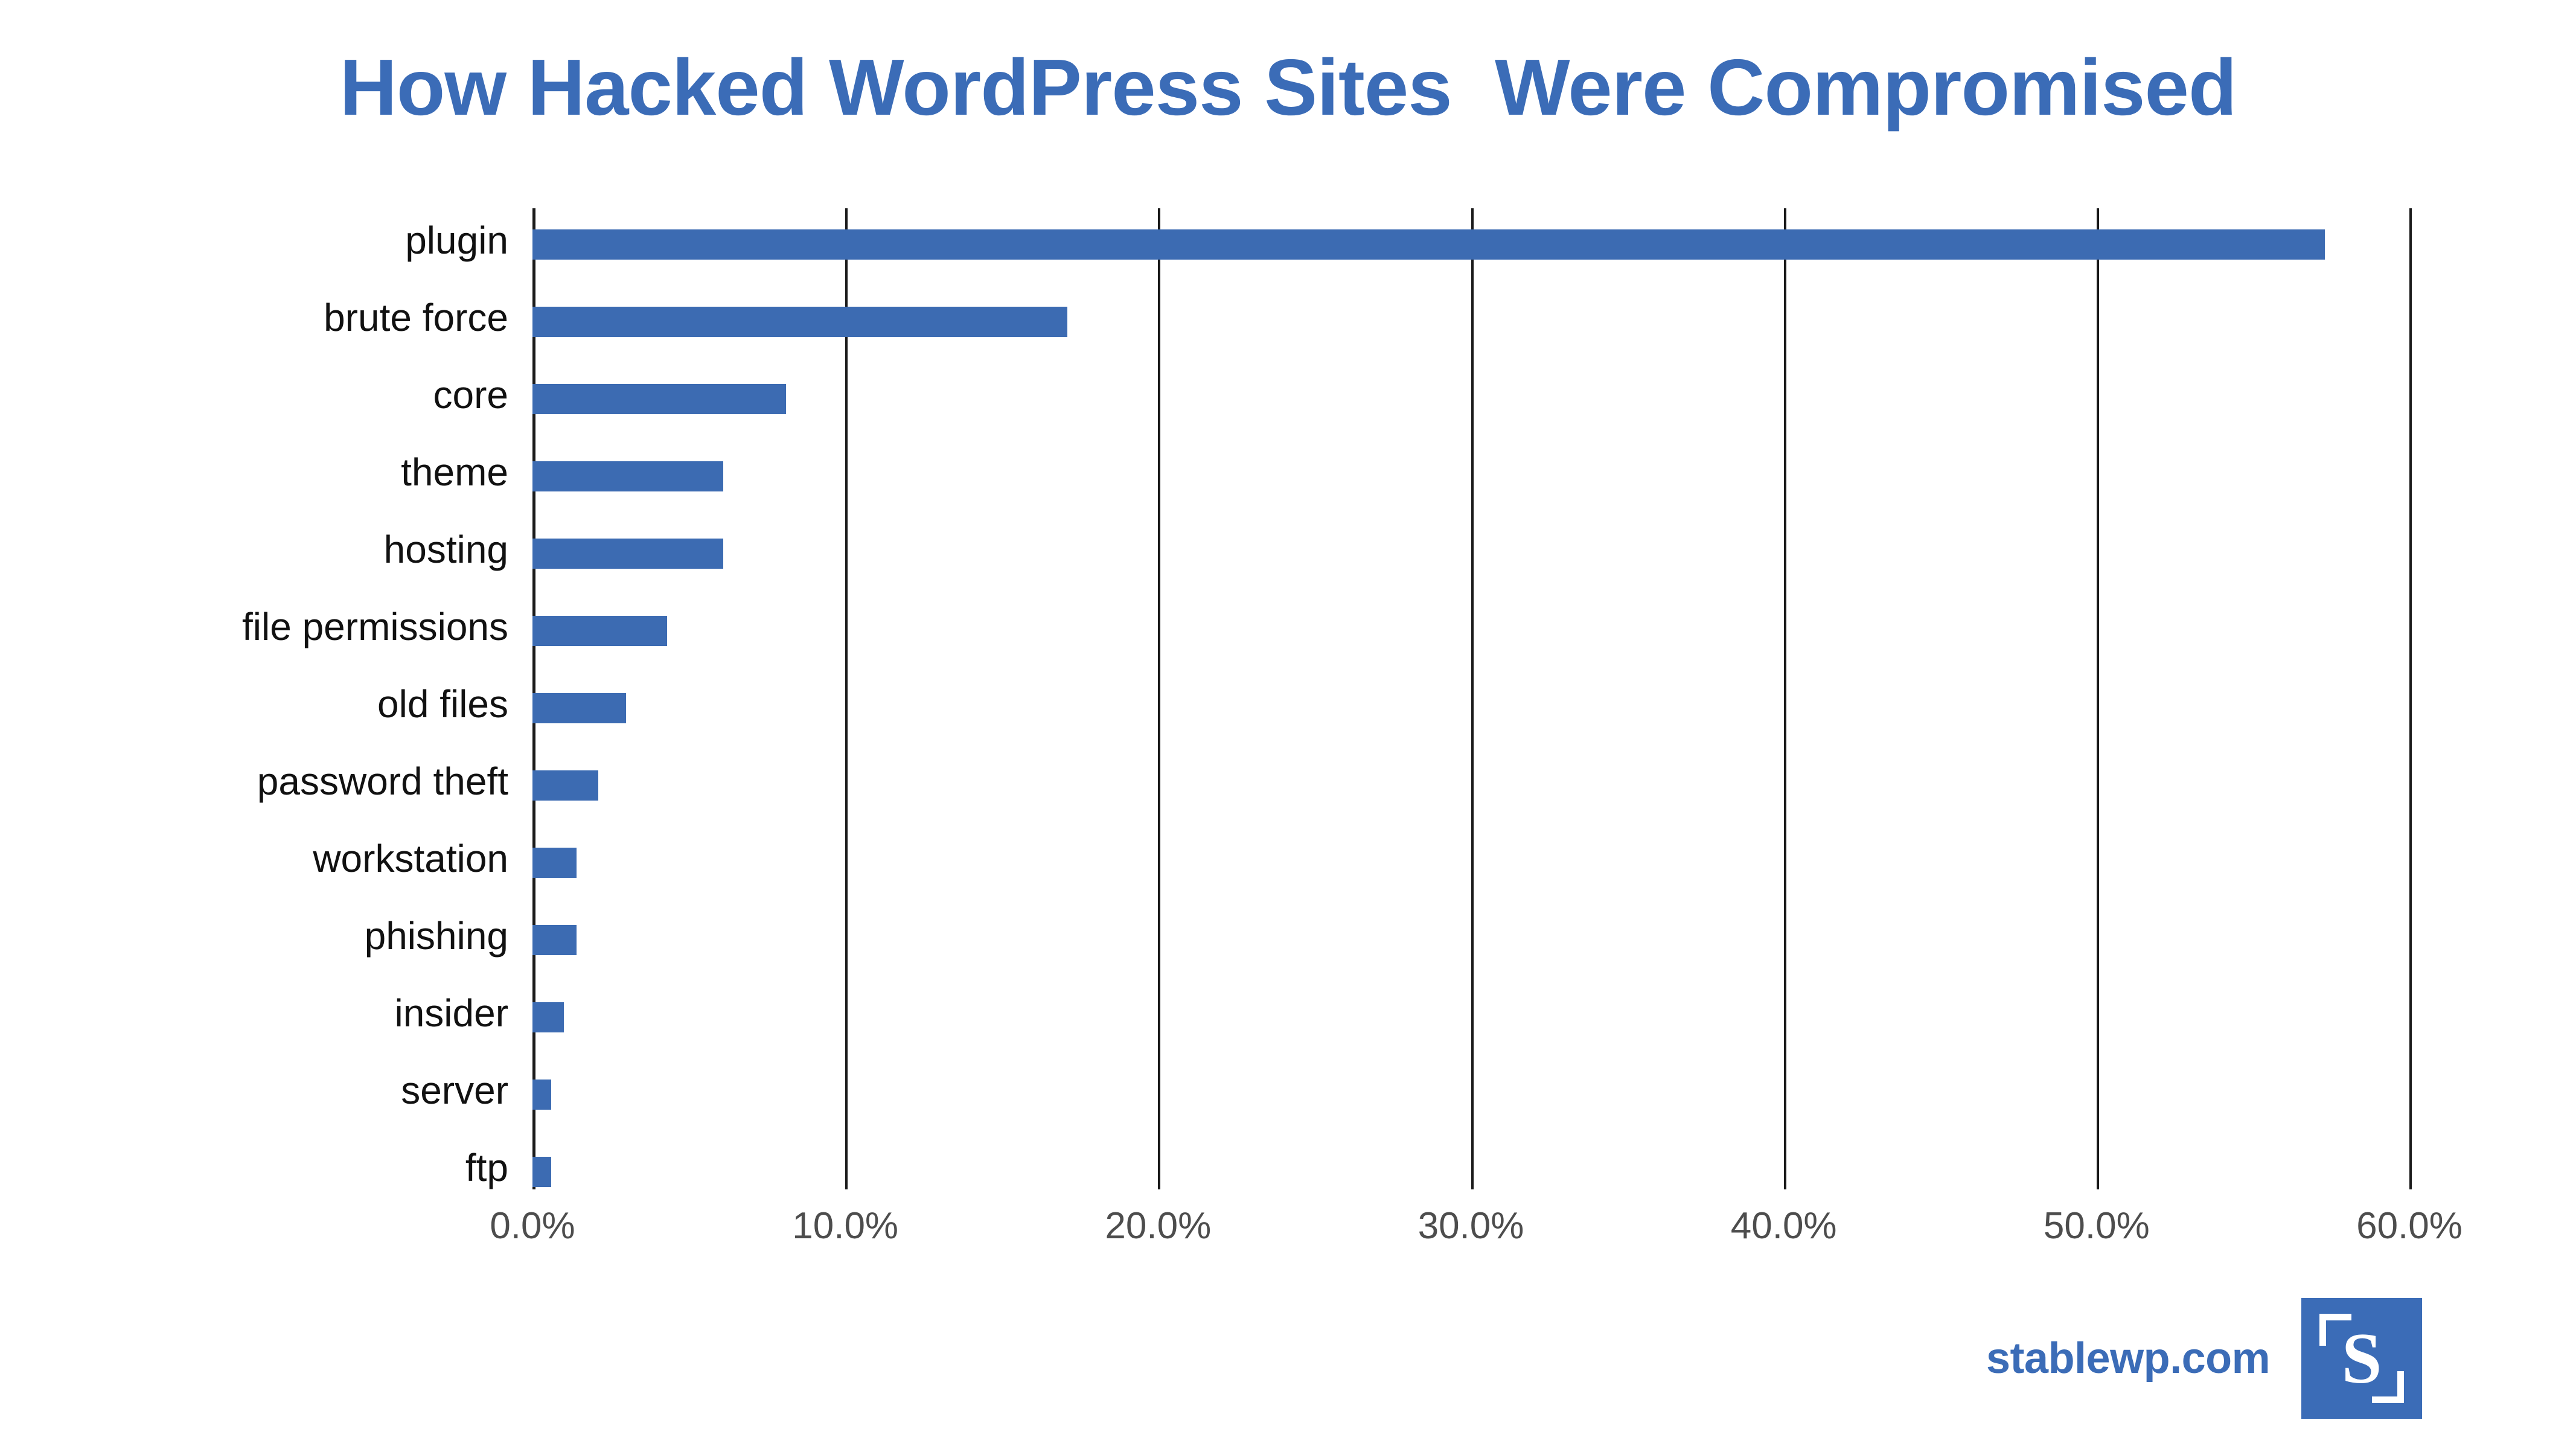 This screenshot has width=2576, height=1449. Describe the element at coordinates (457, 241) in the screenshot. I see `y-tick-label: plugin` at that location.